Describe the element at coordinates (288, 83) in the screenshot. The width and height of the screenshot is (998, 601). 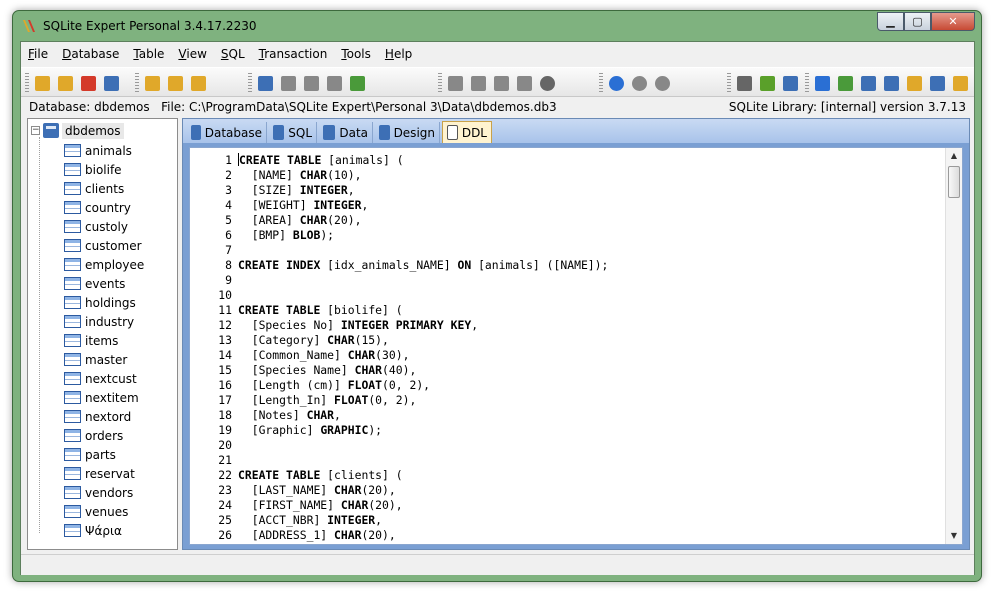
I see `edit-view-button` at that location.